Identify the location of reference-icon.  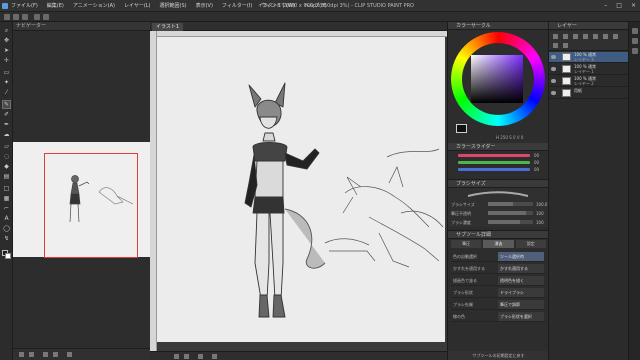
(595, 36).